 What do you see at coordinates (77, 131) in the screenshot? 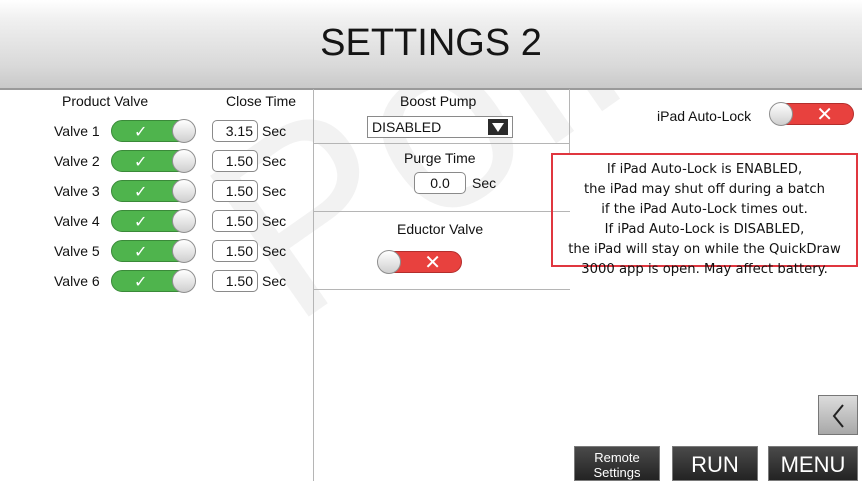
I see `valve-label: Valve 1` at bounding box center [77, 131].